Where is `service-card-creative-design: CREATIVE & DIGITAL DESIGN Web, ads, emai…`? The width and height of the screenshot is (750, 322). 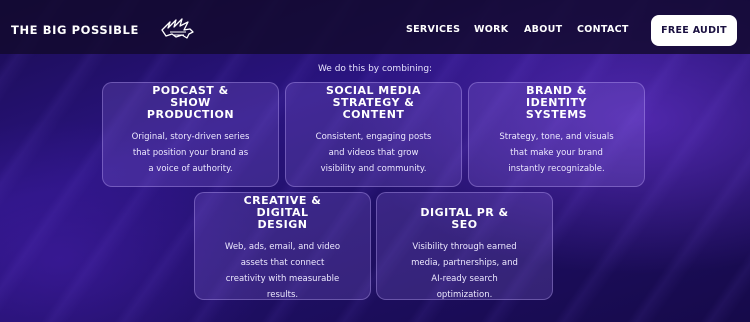 service-card-creative-design: CREATIVE & DIGITAL DESIGN Web, ads, emai… is located at coordinates (282, 246).